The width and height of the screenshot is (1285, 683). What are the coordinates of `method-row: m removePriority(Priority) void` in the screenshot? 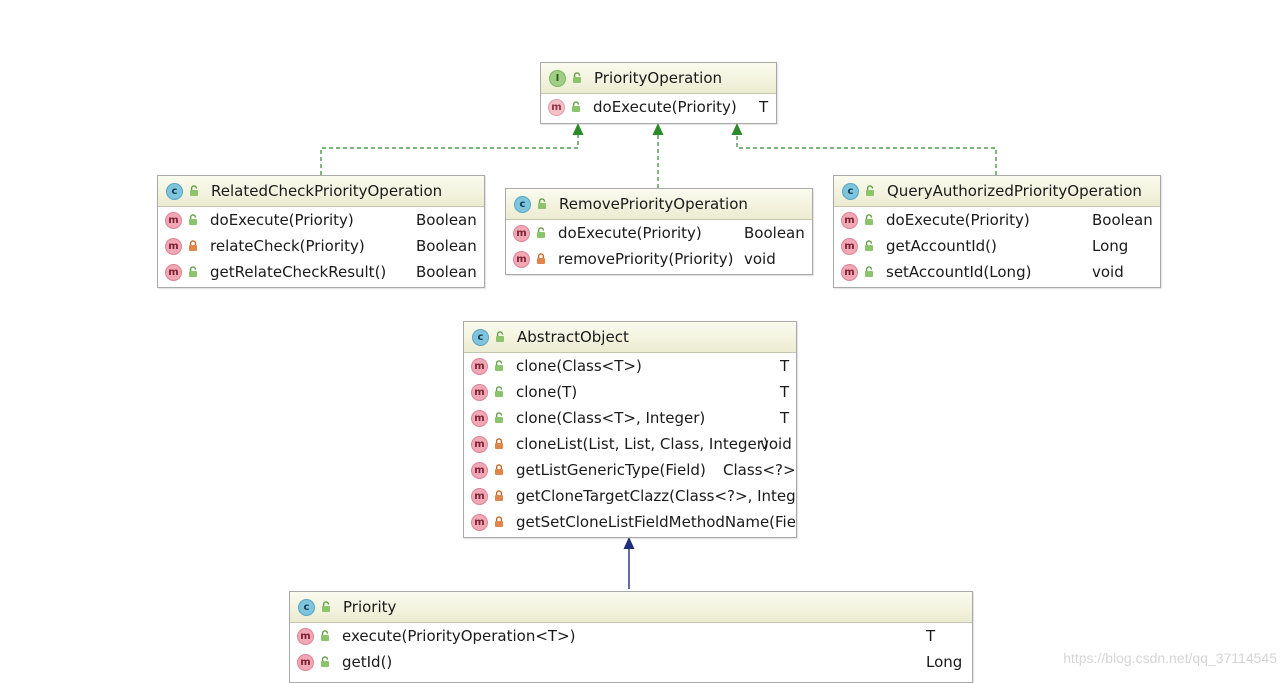 It's located at (659, 259).